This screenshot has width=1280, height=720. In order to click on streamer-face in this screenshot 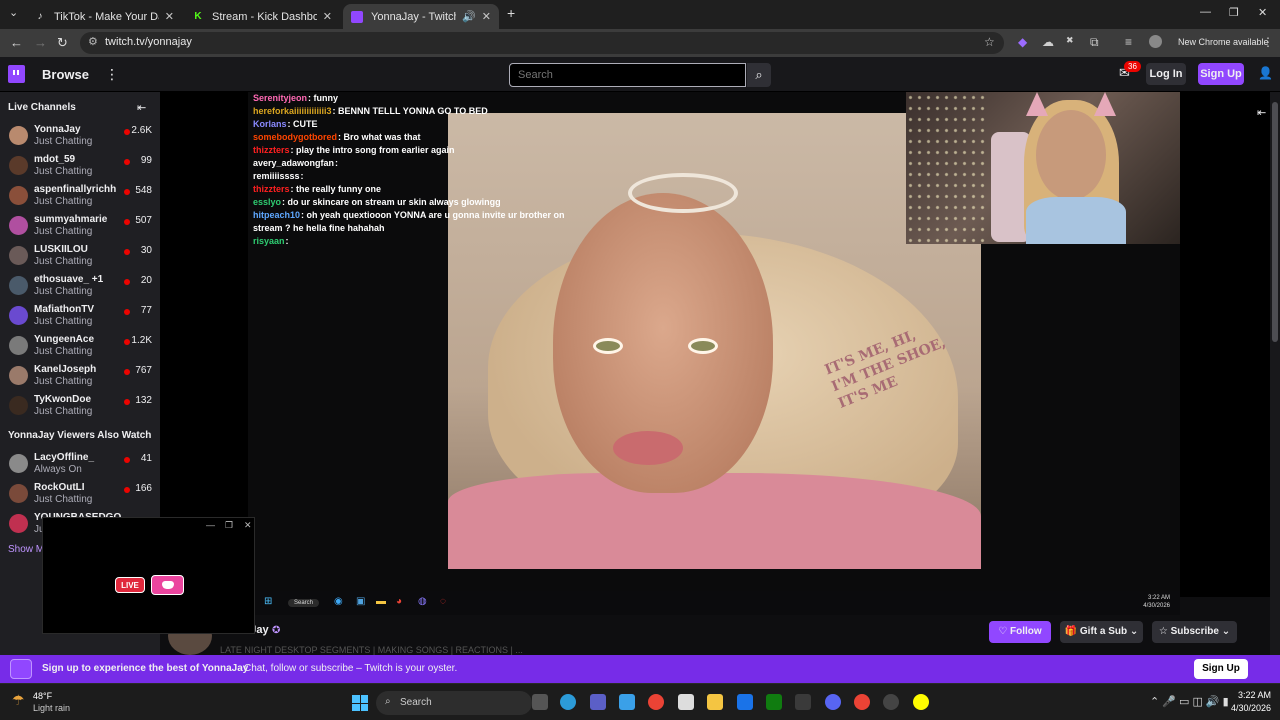, I will do `click(1071, 155)`.